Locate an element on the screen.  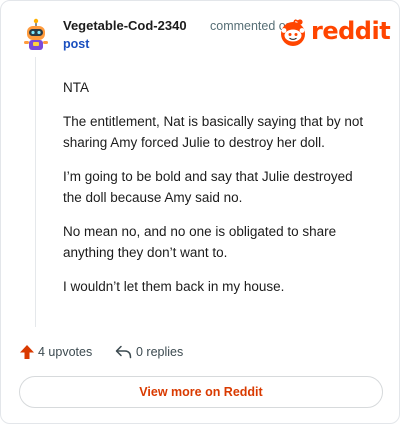
upvote-count: 4 upvotes is located at coordinates (65, 352).